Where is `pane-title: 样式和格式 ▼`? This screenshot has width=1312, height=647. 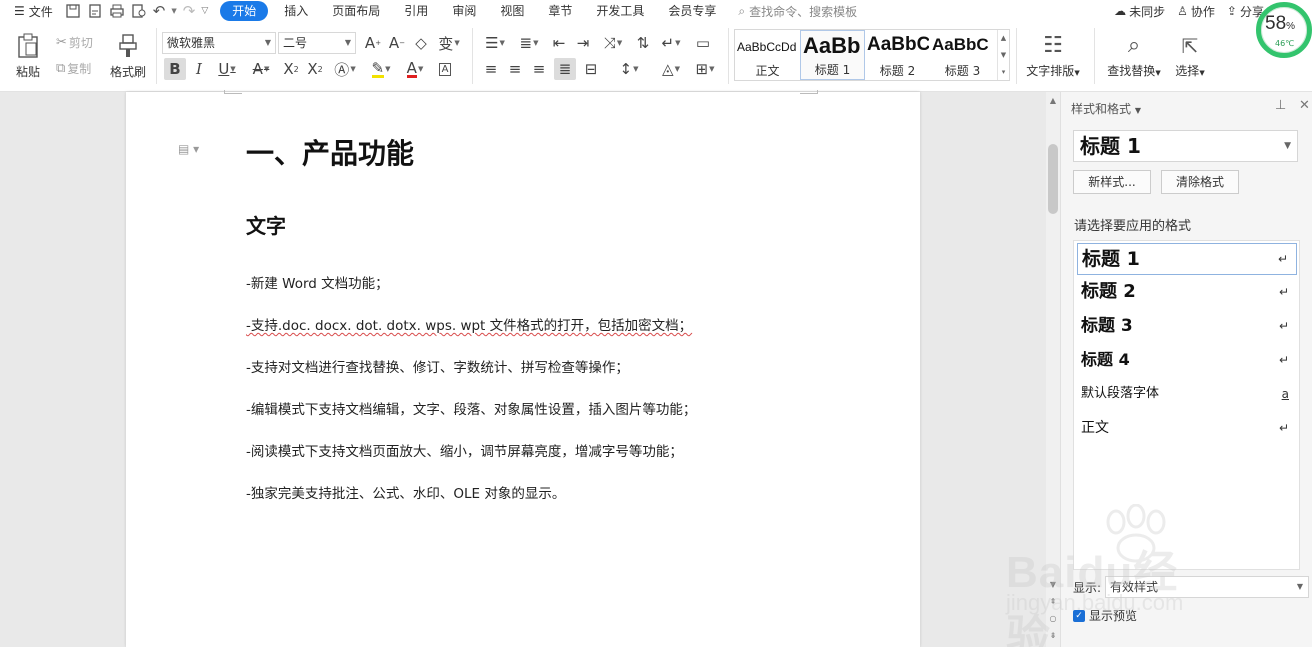
pane-title: 样式和格式 ▼ is located at coordinates (1106, 108).